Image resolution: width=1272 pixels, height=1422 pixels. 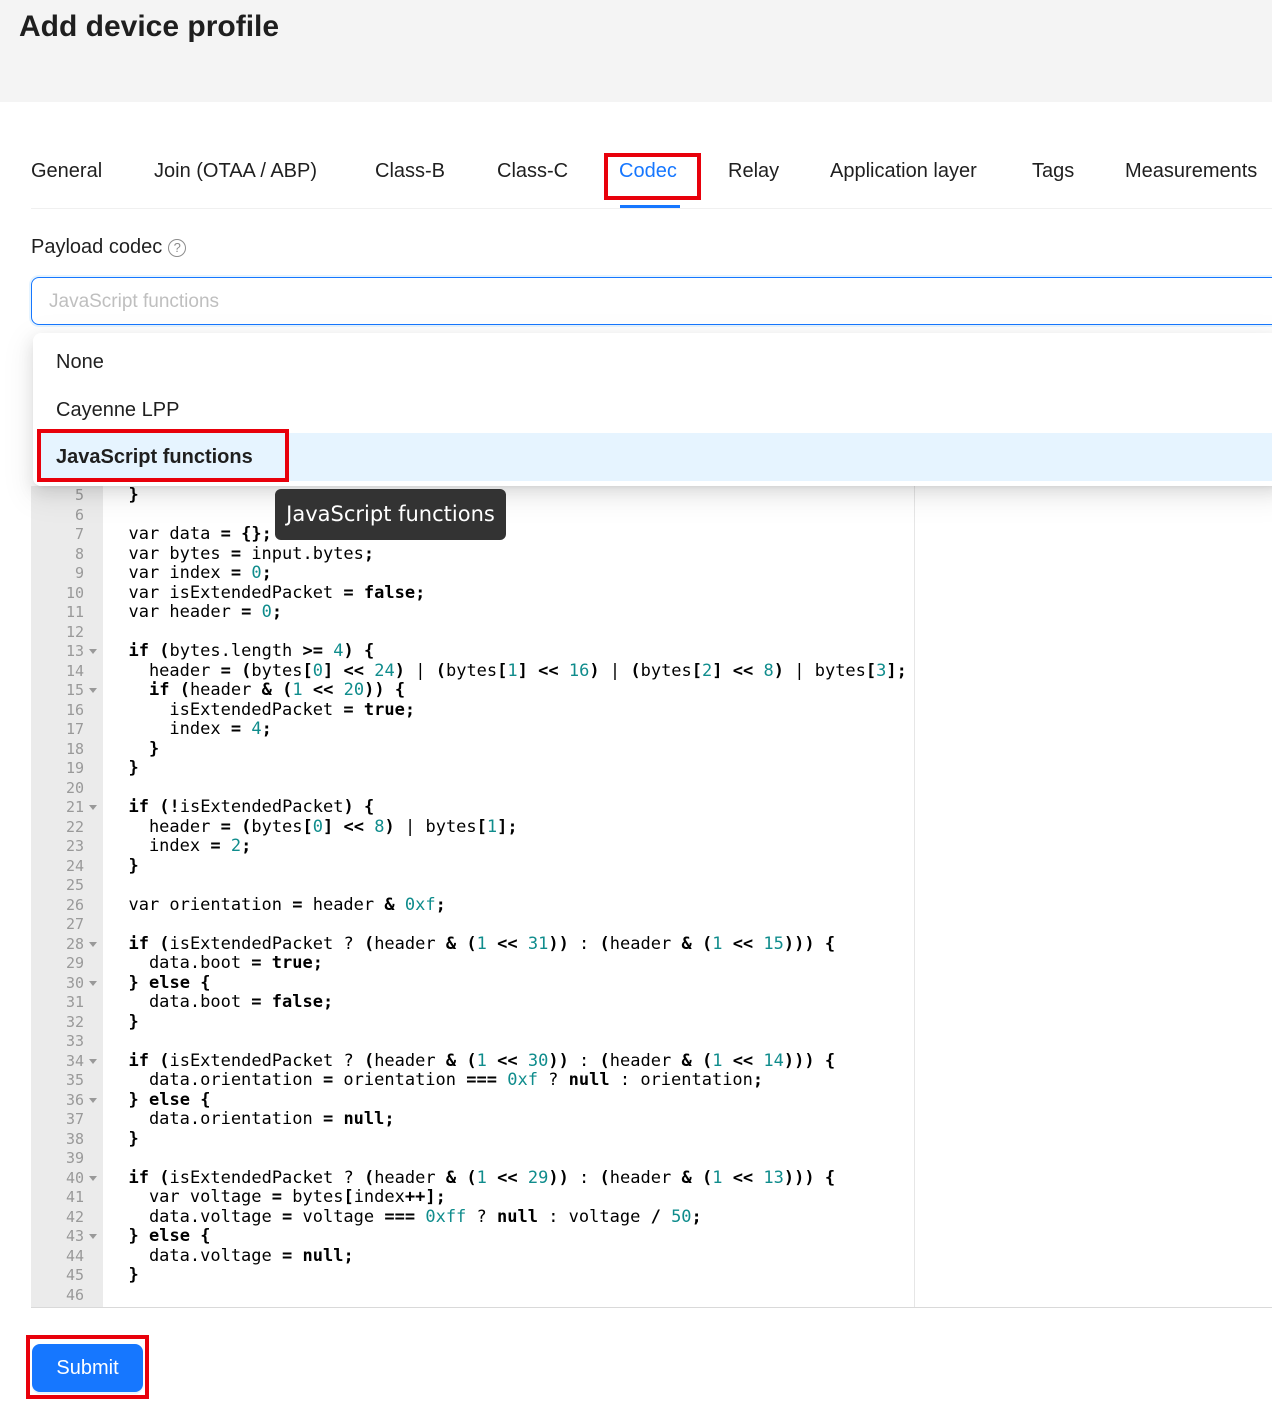 What do you see at coordinates (267, 592) in the screenshot?
I see `code-line: var isExtendedPacket = false;` at bounding box center [267, 592].